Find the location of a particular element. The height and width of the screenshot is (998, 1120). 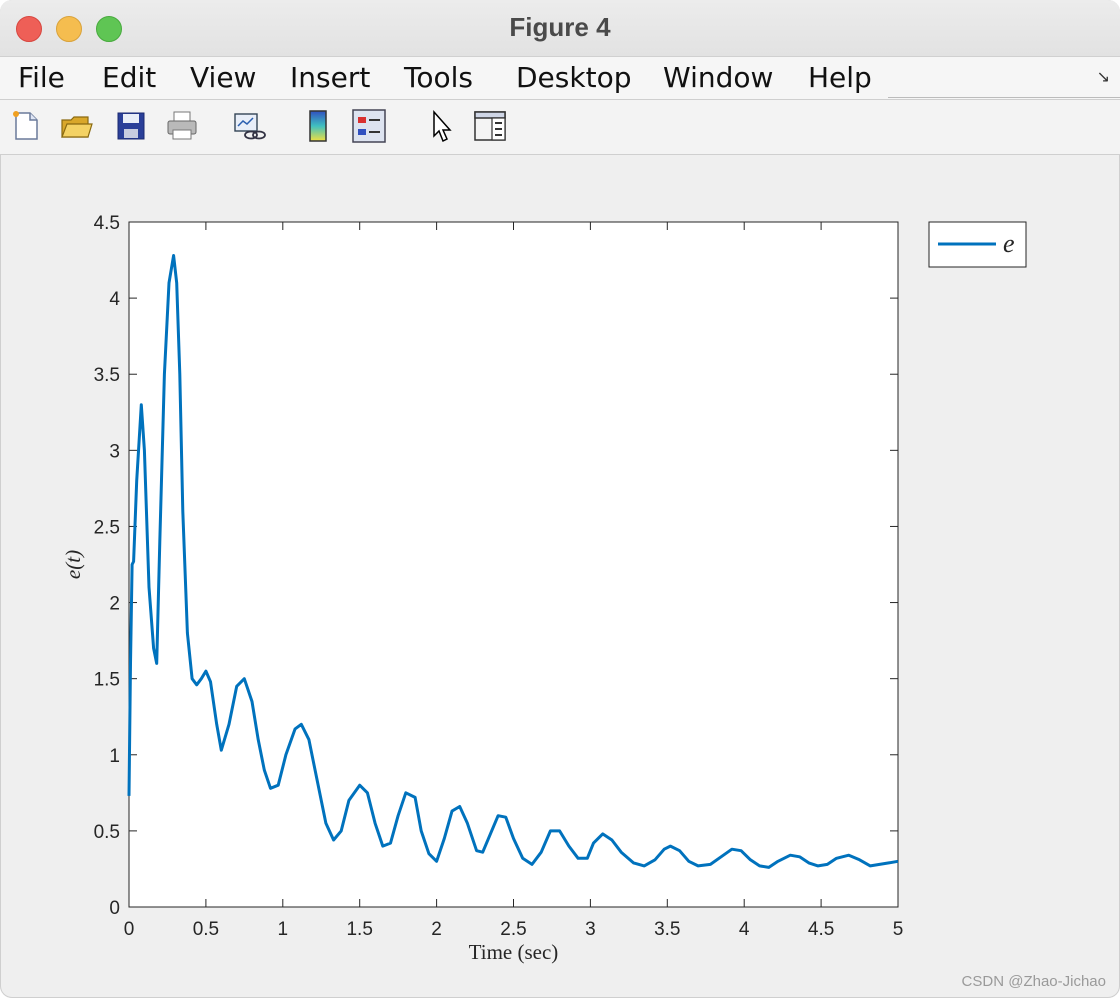

y-tick-label: 3 is located at coordinates (114, 451).